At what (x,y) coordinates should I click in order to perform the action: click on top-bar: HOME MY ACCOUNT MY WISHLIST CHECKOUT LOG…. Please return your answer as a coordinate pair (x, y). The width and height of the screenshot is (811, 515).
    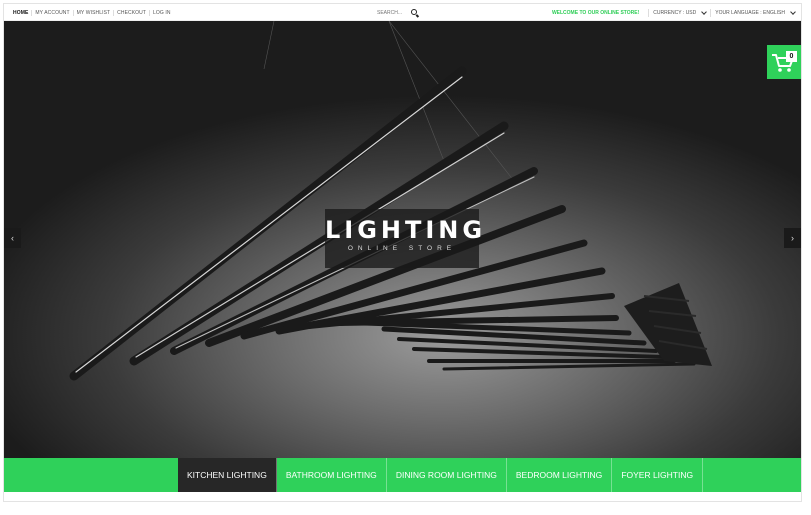
    Looking at the image, I should click on (402, 12).